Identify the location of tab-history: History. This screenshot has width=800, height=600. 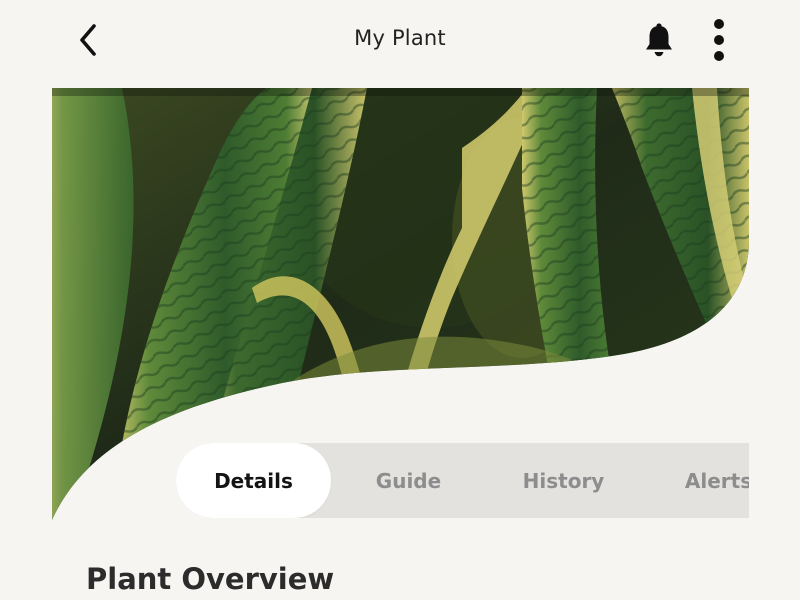
(563, 480).